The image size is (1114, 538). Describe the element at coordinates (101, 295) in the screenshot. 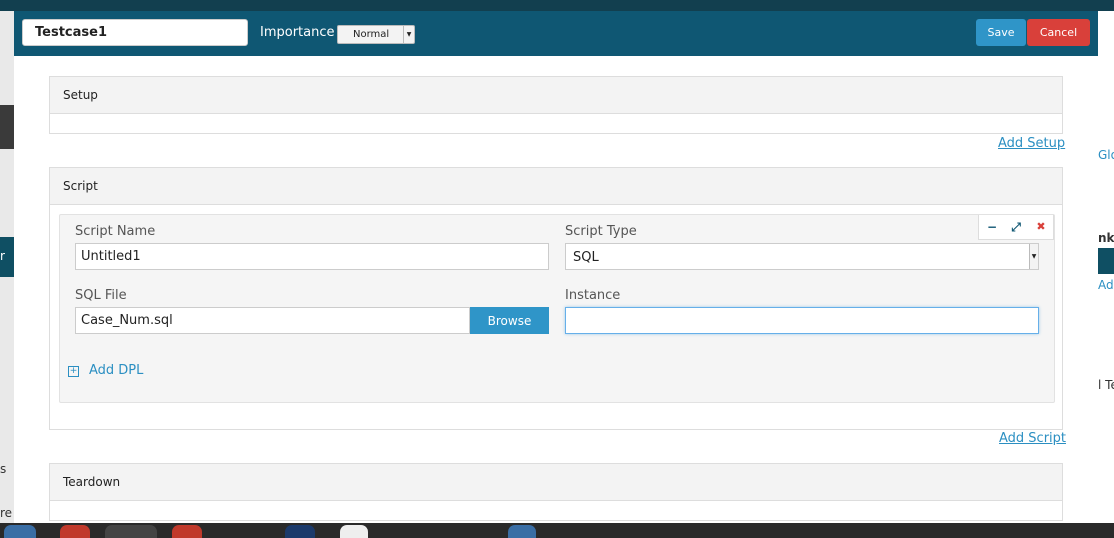

I see `sql-file-label: SQL File` at that location.